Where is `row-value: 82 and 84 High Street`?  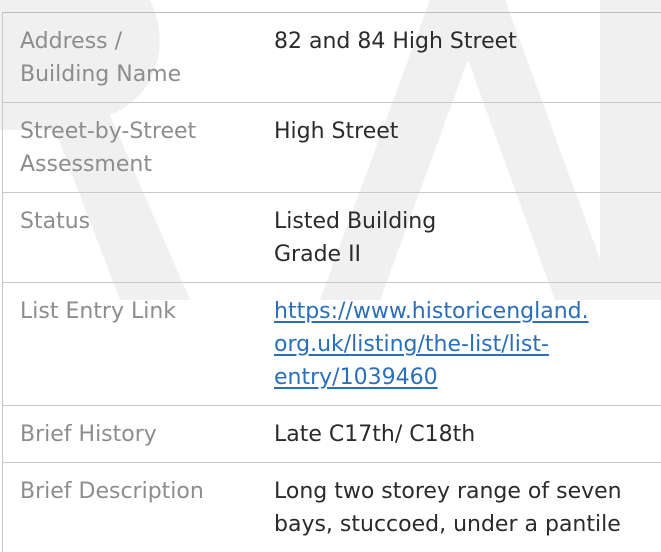 row-value: 82 and 84 High Street is located at coordinates (466, 58).